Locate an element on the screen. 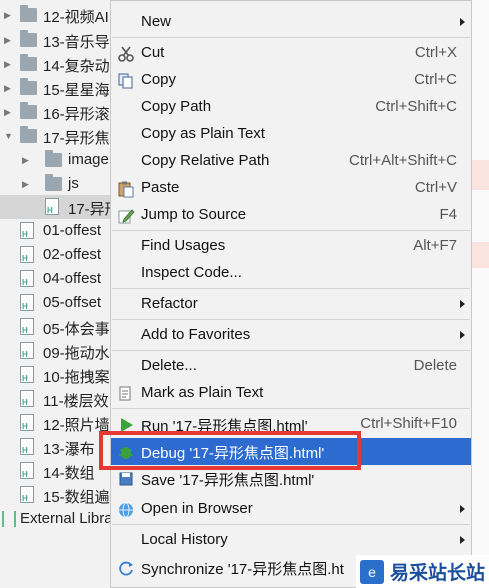  menu-item-copy: Copy Ctrl+C is located at coordinates (291, 80).